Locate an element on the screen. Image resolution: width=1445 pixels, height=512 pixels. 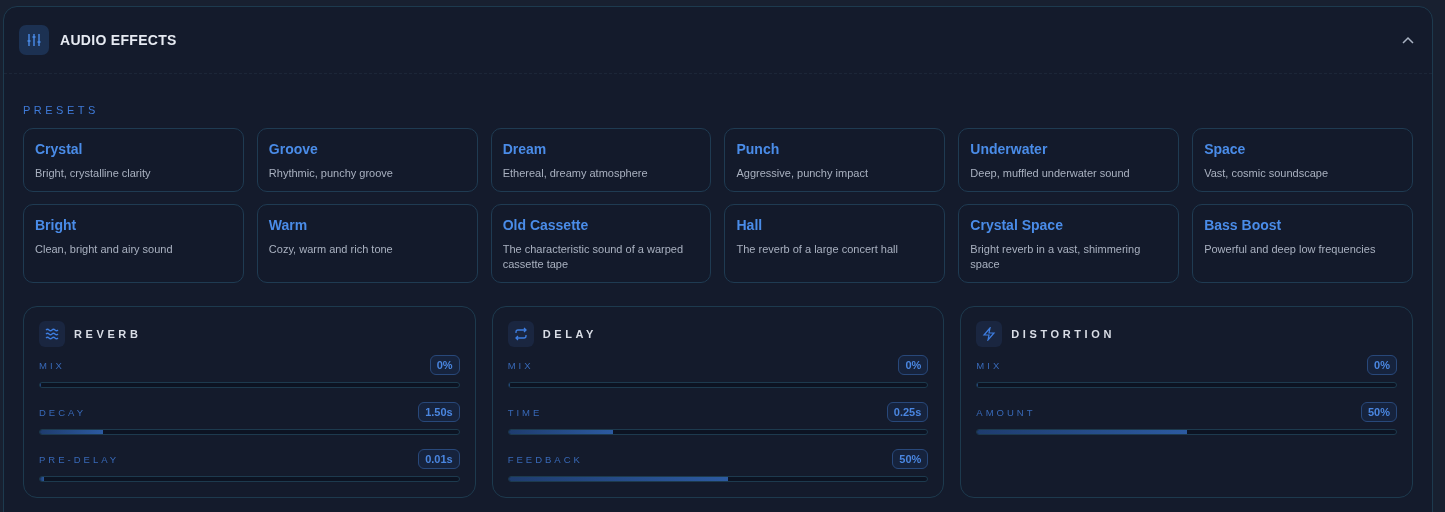
preset-card: Underwater Deep, muffled underwater sound is located at coordinates (1069, 160).